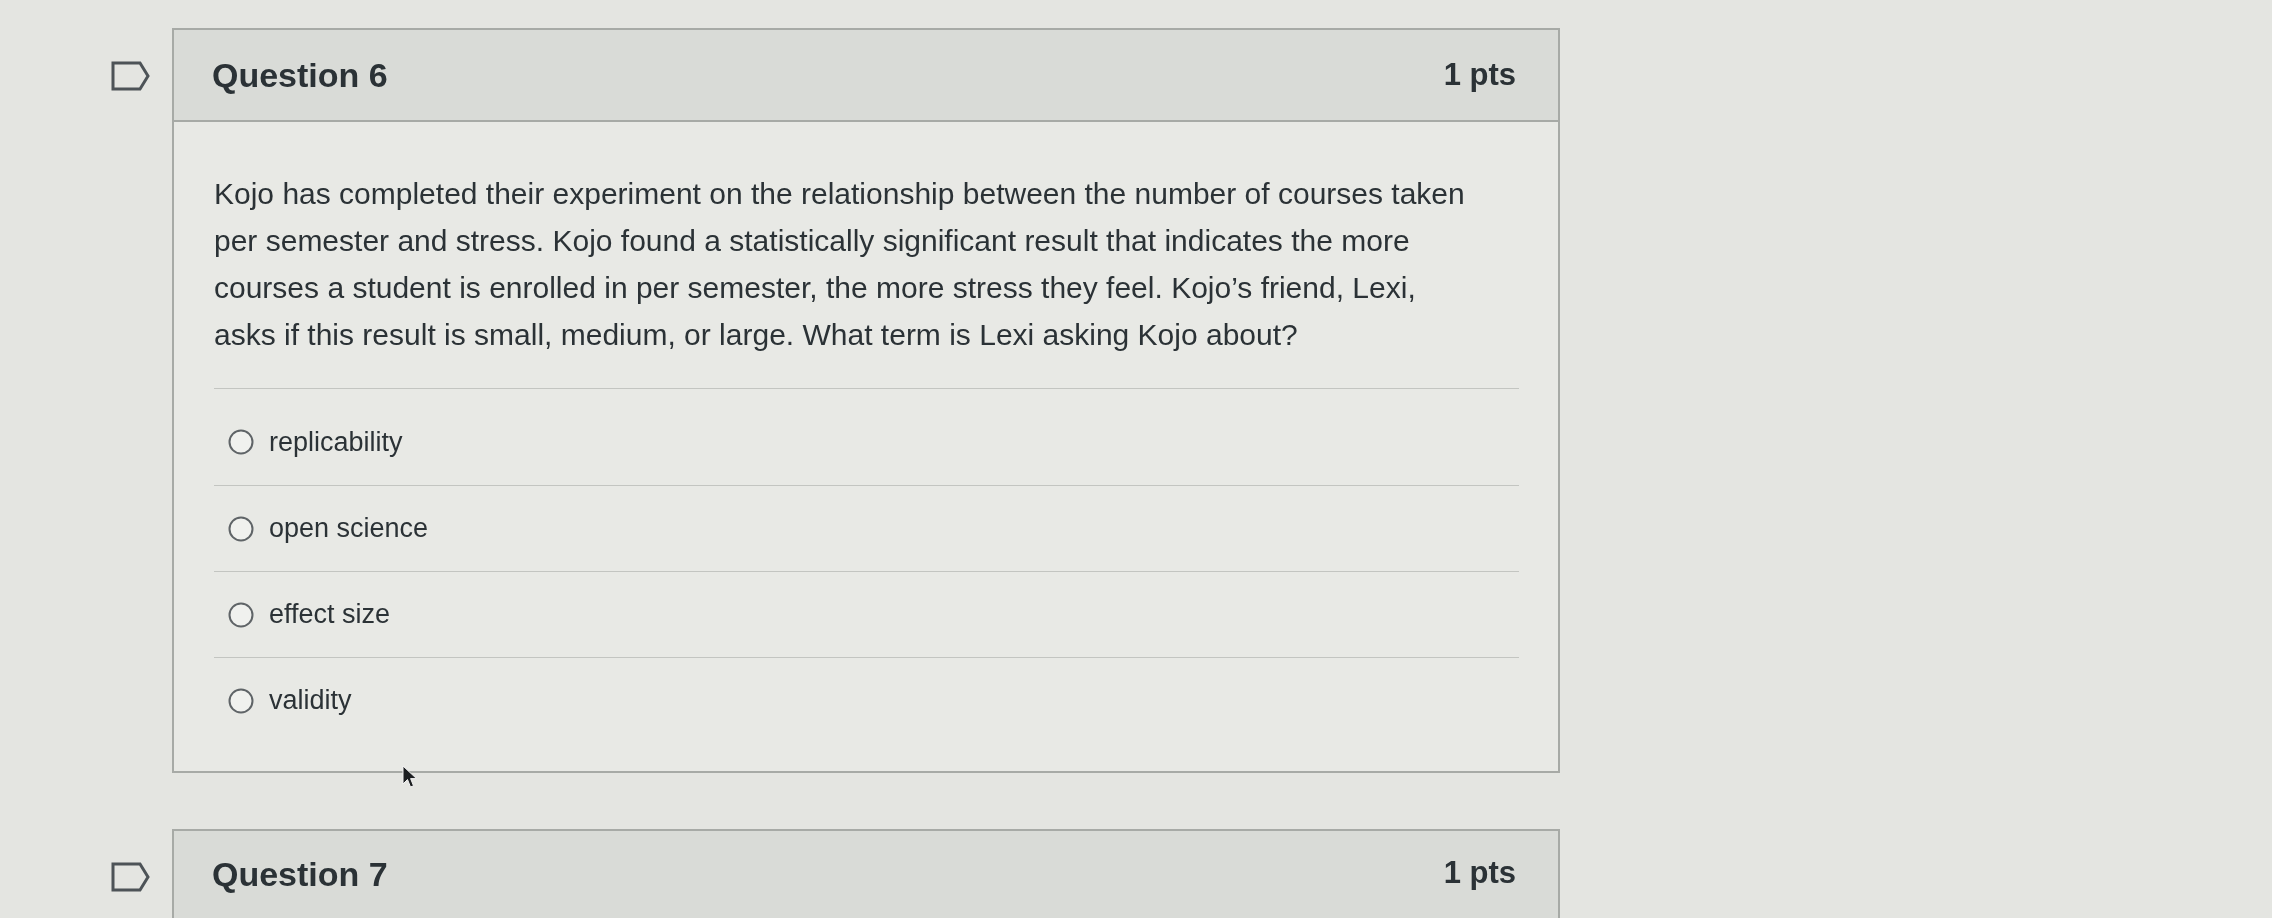 Image resolution: width=2272 pixels, height=918 pixels. Describe the element at coordinates (300, 874) in the screenshot. I see `question-title: Question 7` at that location.